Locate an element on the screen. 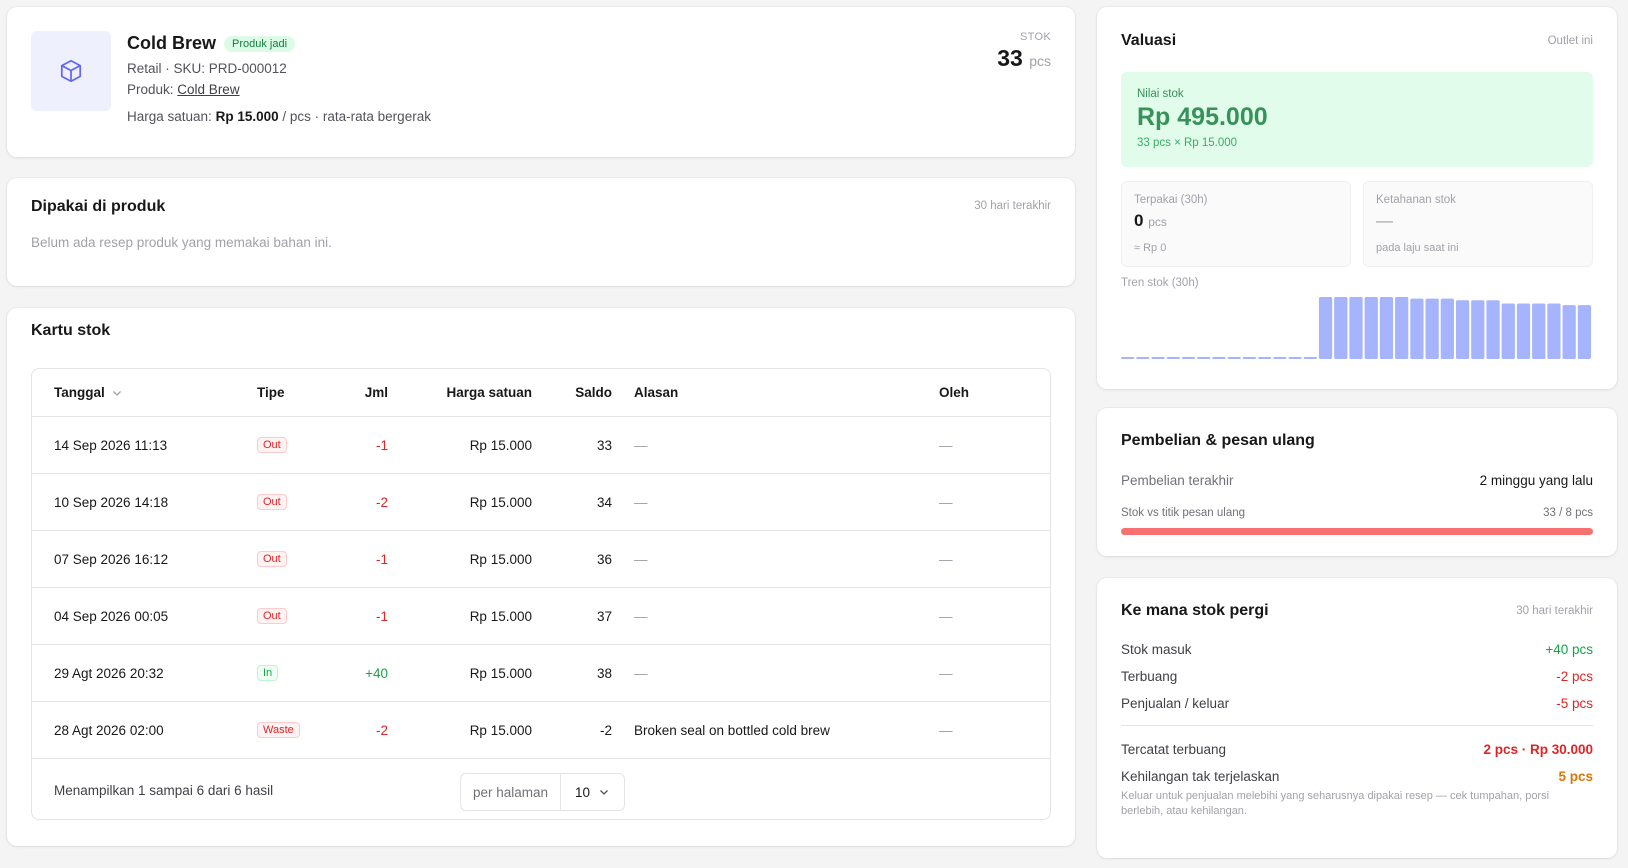  row-date: 10 Sep 2026 14:18 is located at coordinates (111, 502).